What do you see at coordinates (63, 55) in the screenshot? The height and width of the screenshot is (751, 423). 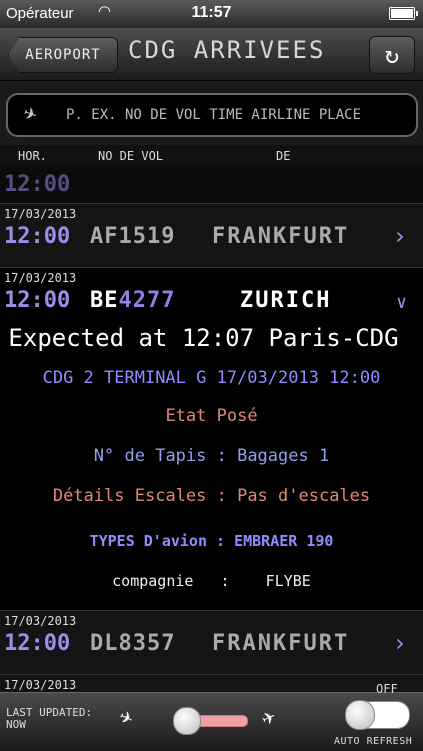 I see `back-button: AEROPORT` at bounding box center [63, 55].